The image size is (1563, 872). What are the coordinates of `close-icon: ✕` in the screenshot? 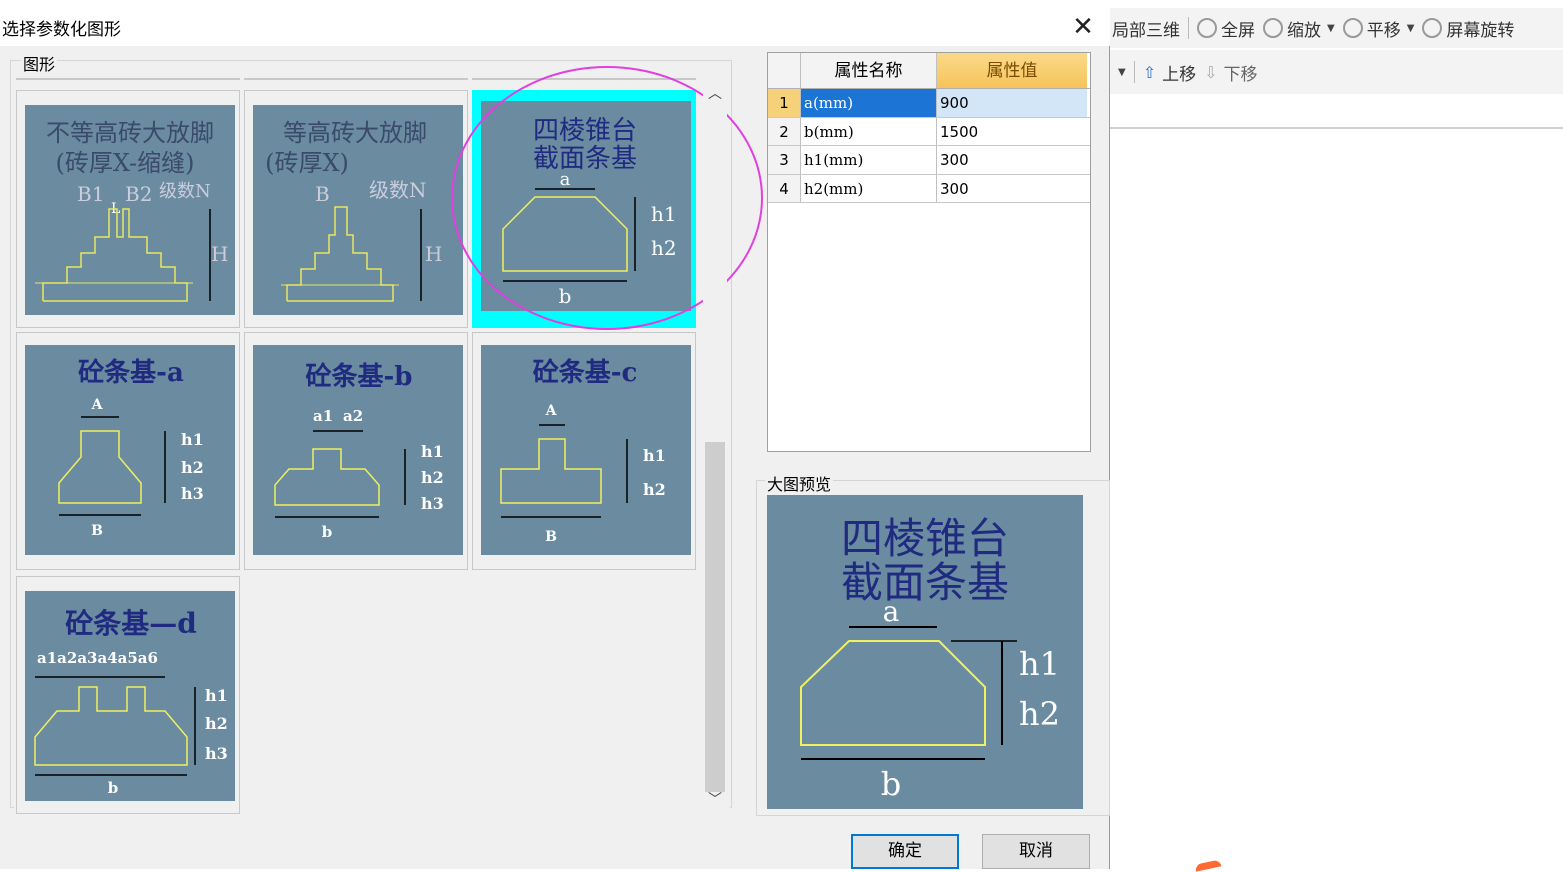 It's located at (1083, 27).